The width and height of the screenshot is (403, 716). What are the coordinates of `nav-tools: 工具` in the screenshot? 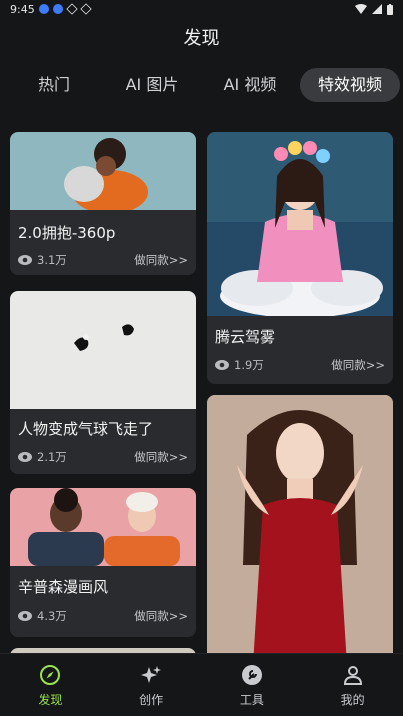 It's located at (252, 685).